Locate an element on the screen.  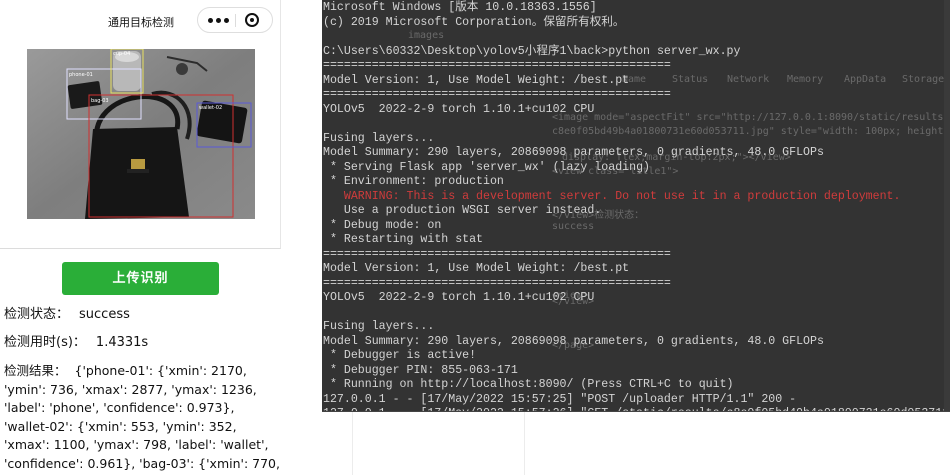
time-label: 检测用时(s)： is located at coordinates (45, 342).